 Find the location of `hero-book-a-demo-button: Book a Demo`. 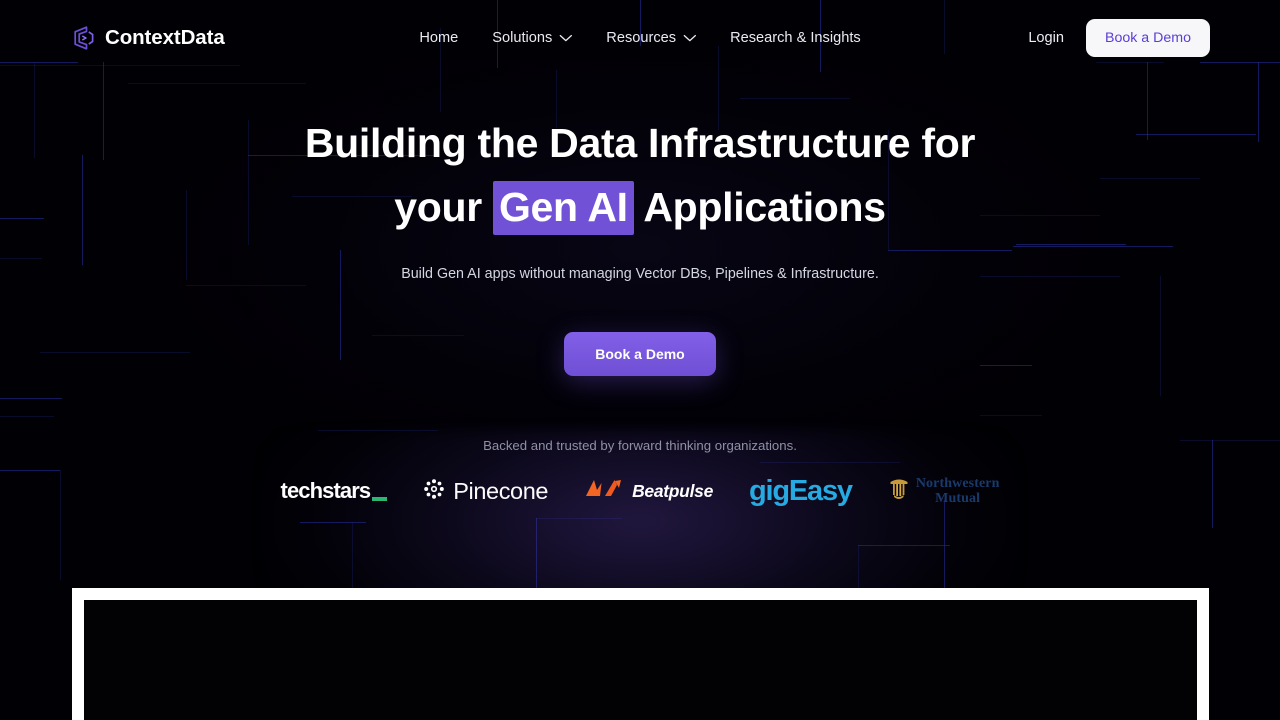

hero-book-a-demo-button: Book a Demo is located at coordinates (640, 353).